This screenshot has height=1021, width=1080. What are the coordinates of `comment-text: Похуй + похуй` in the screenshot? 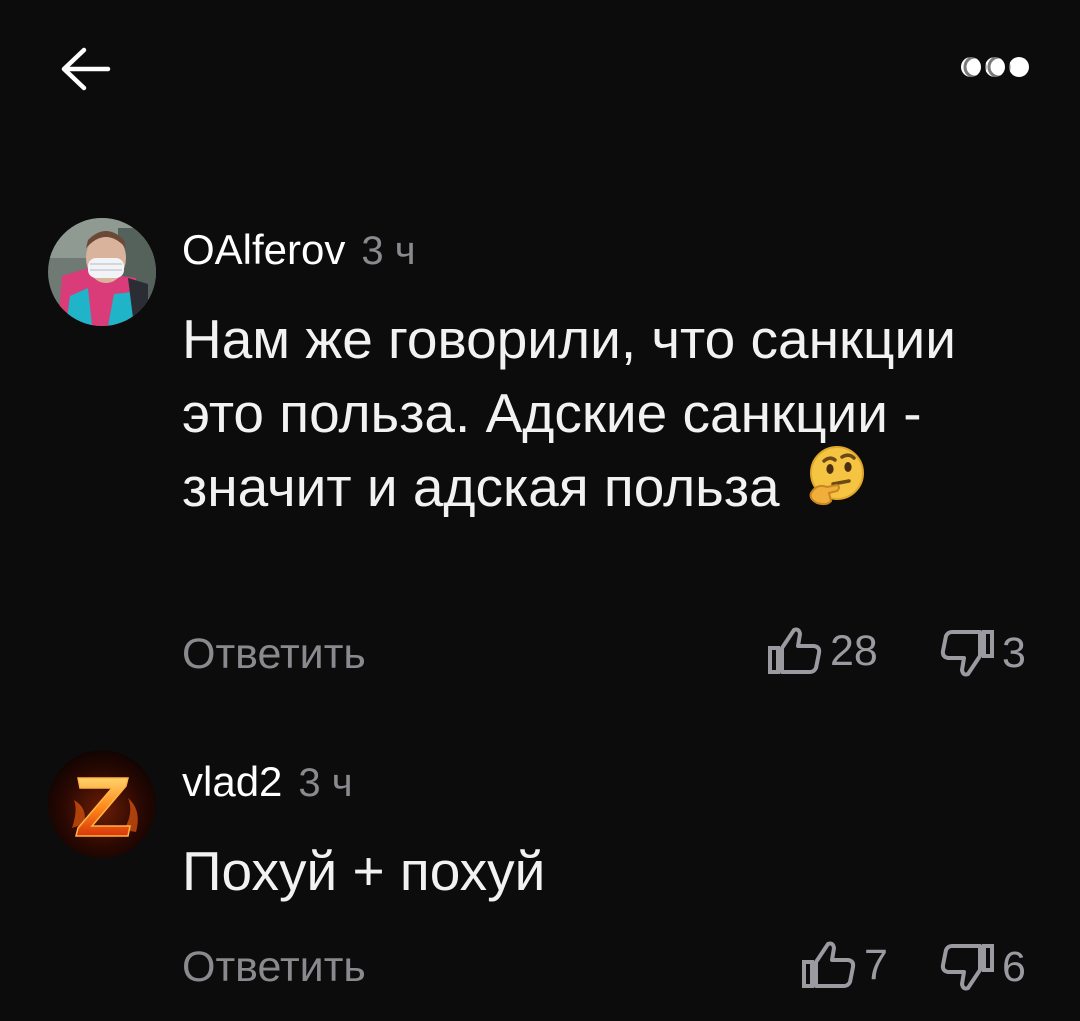 It's located at (612, 871).